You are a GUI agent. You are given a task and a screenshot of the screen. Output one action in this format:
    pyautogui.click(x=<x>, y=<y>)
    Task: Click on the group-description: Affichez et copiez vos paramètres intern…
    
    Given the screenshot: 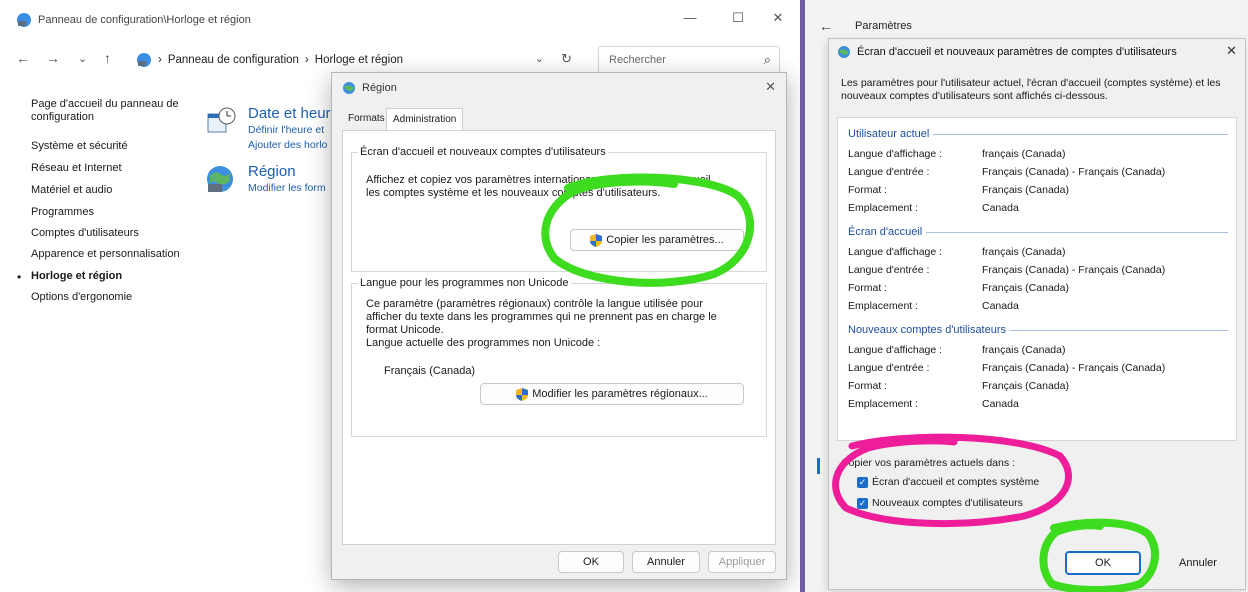 What is the action you would take?
    pyautogui.click(x=540, y=187)
    